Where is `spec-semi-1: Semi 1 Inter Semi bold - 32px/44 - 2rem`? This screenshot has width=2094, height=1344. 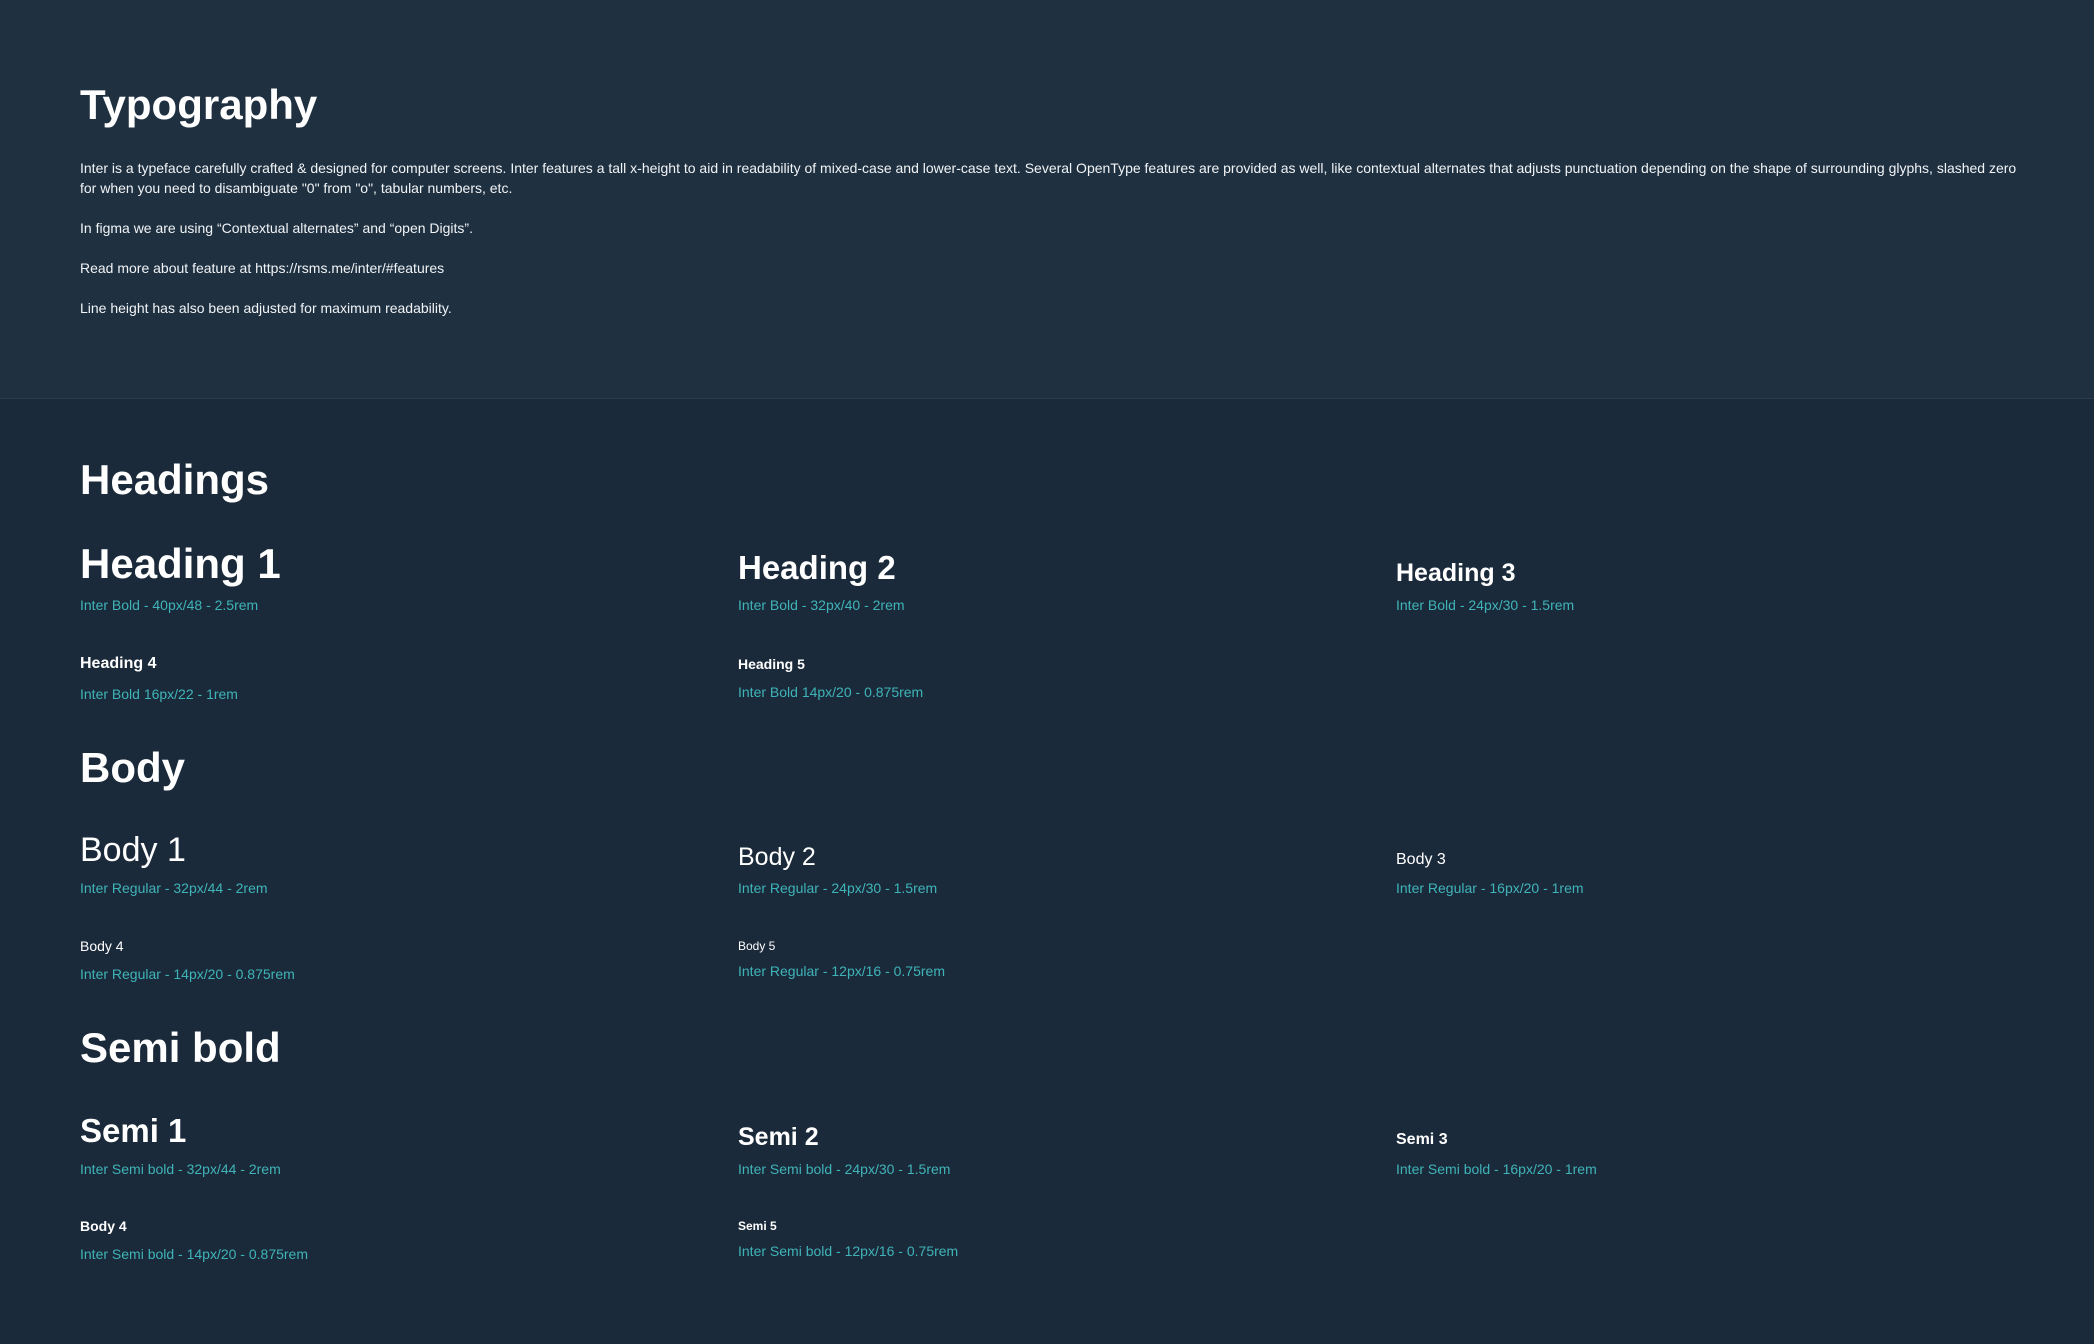 spec-semi-1: Semi 1 Inter Semi bold - 32px/44 - 2rem is located at coordinates (180, 1143).